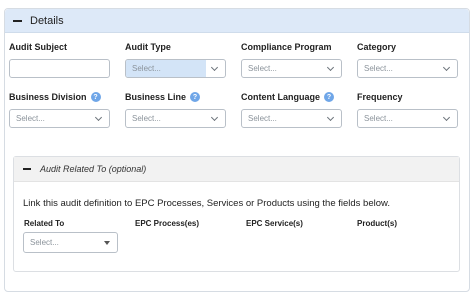 The image size is (474, 296). Describe the element at coordinates (377, 47) in the screenshot. I see `category-label: Category` at that location.